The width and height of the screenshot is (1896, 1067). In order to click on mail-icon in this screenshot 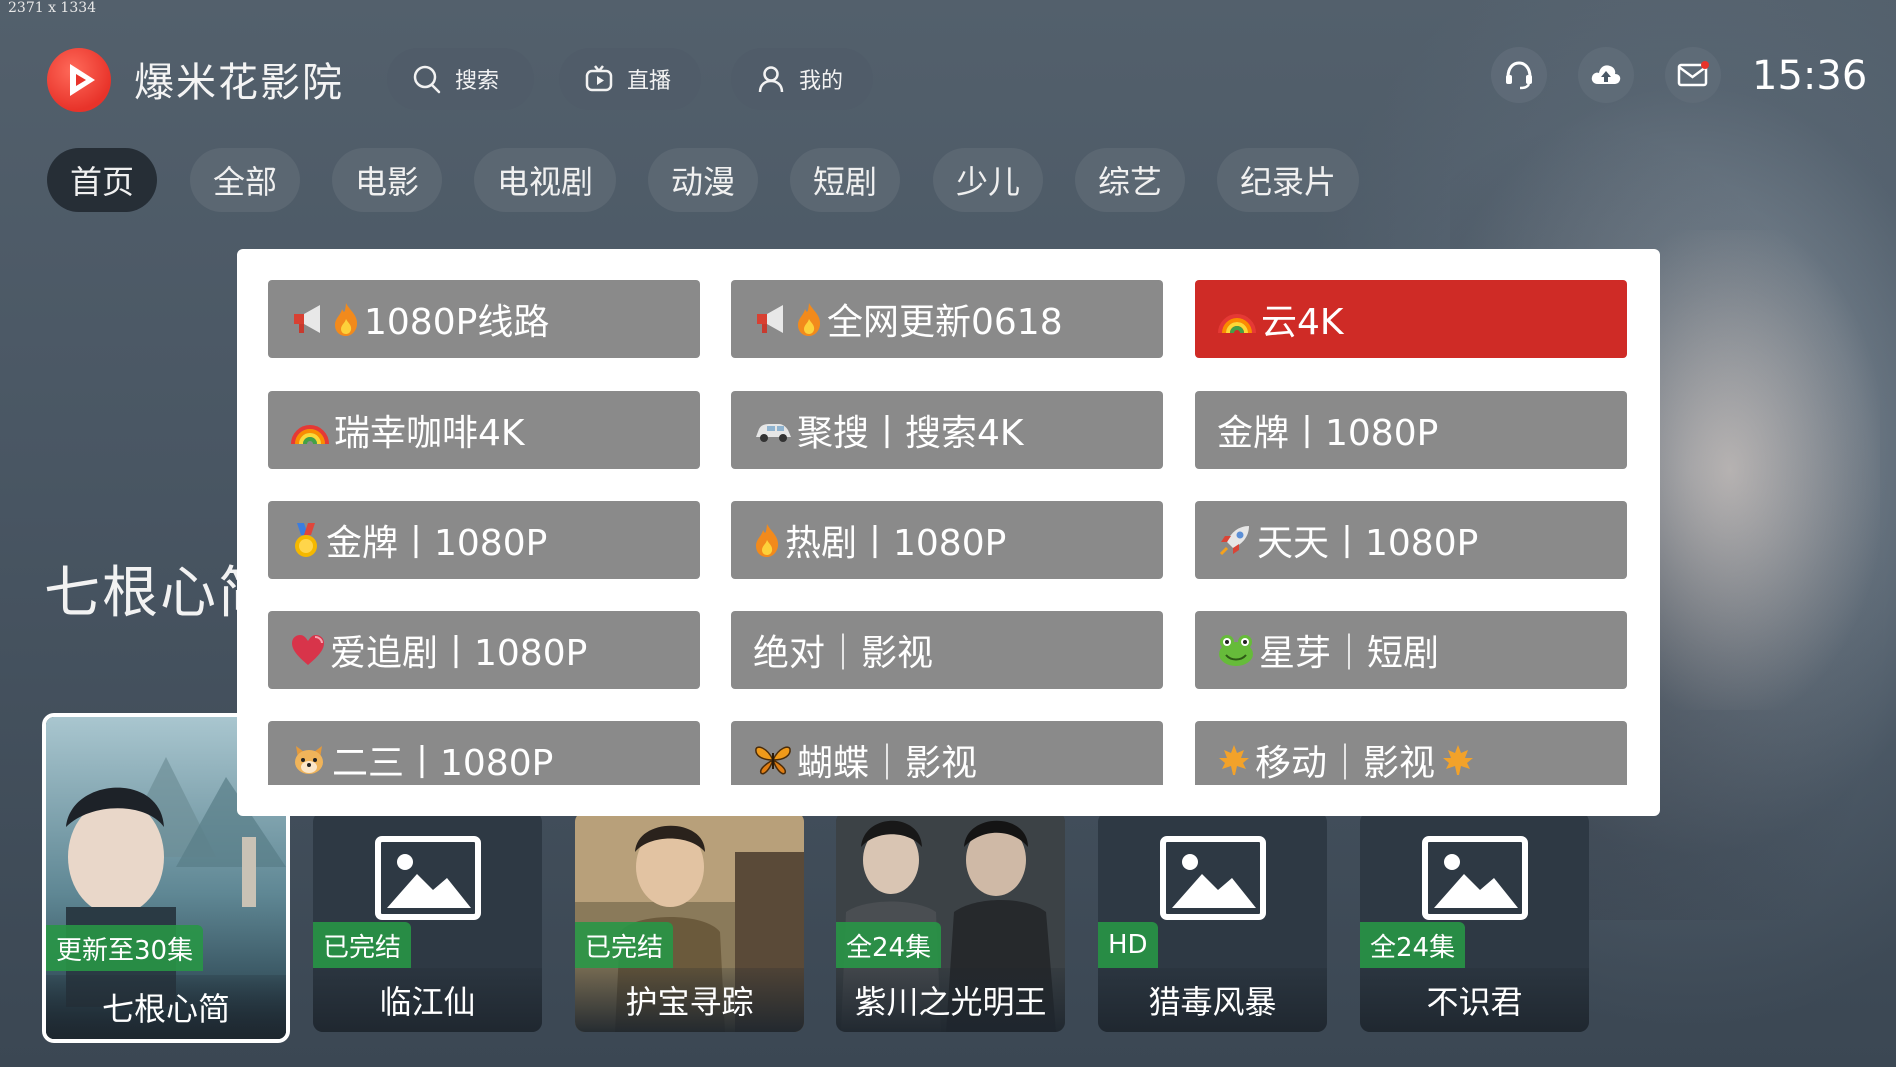, I will do `click(1693, 74)`.